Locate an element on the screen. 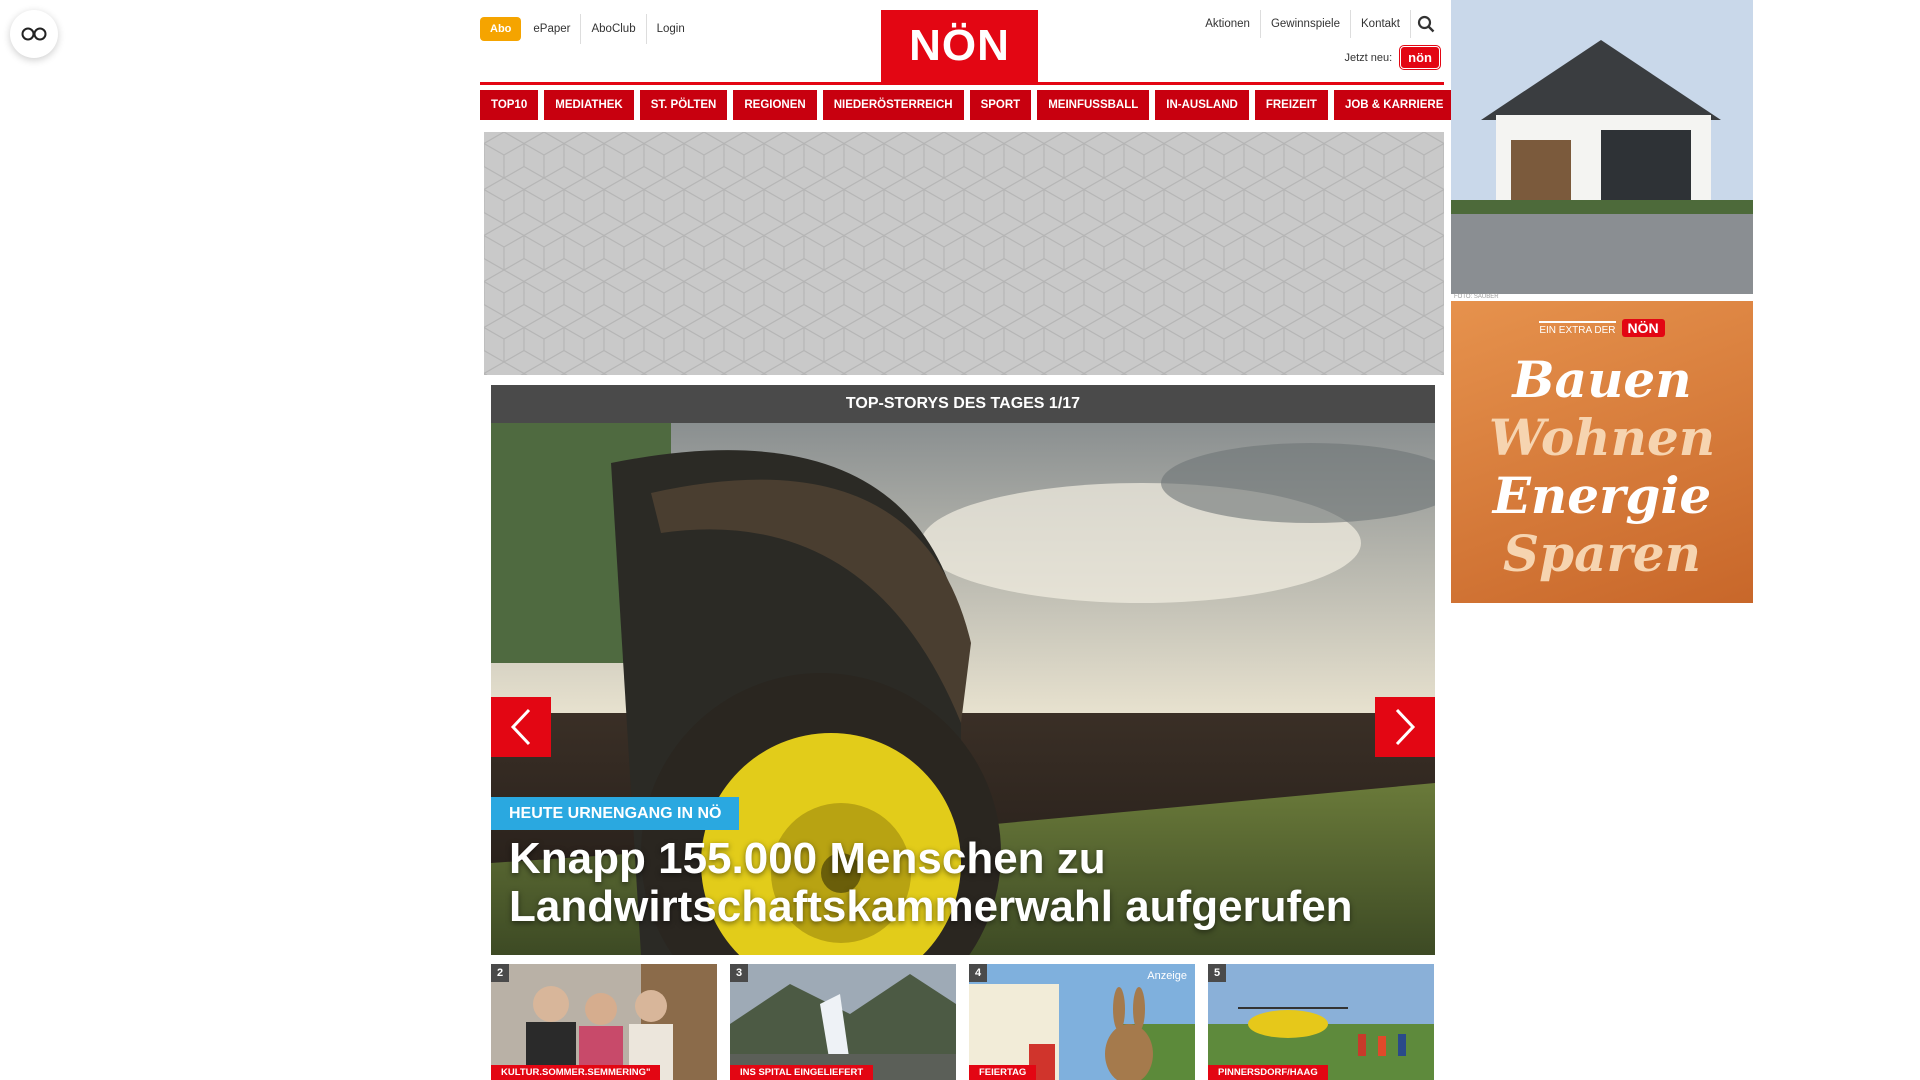 The height and width of the screenshot is (1080, 1920). nav-item-meinfussball: MEINFUSSBALL is located at coordinates (1093, 105).